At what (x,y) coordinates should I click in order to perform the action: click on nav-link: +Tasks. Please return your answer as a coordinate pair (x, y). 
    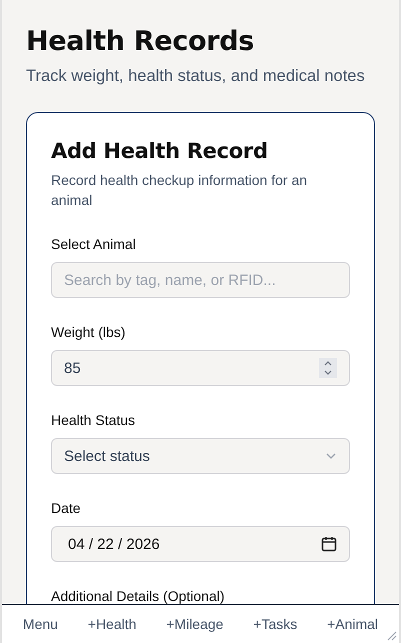
    Looking at the image, I should click on (275, 624).